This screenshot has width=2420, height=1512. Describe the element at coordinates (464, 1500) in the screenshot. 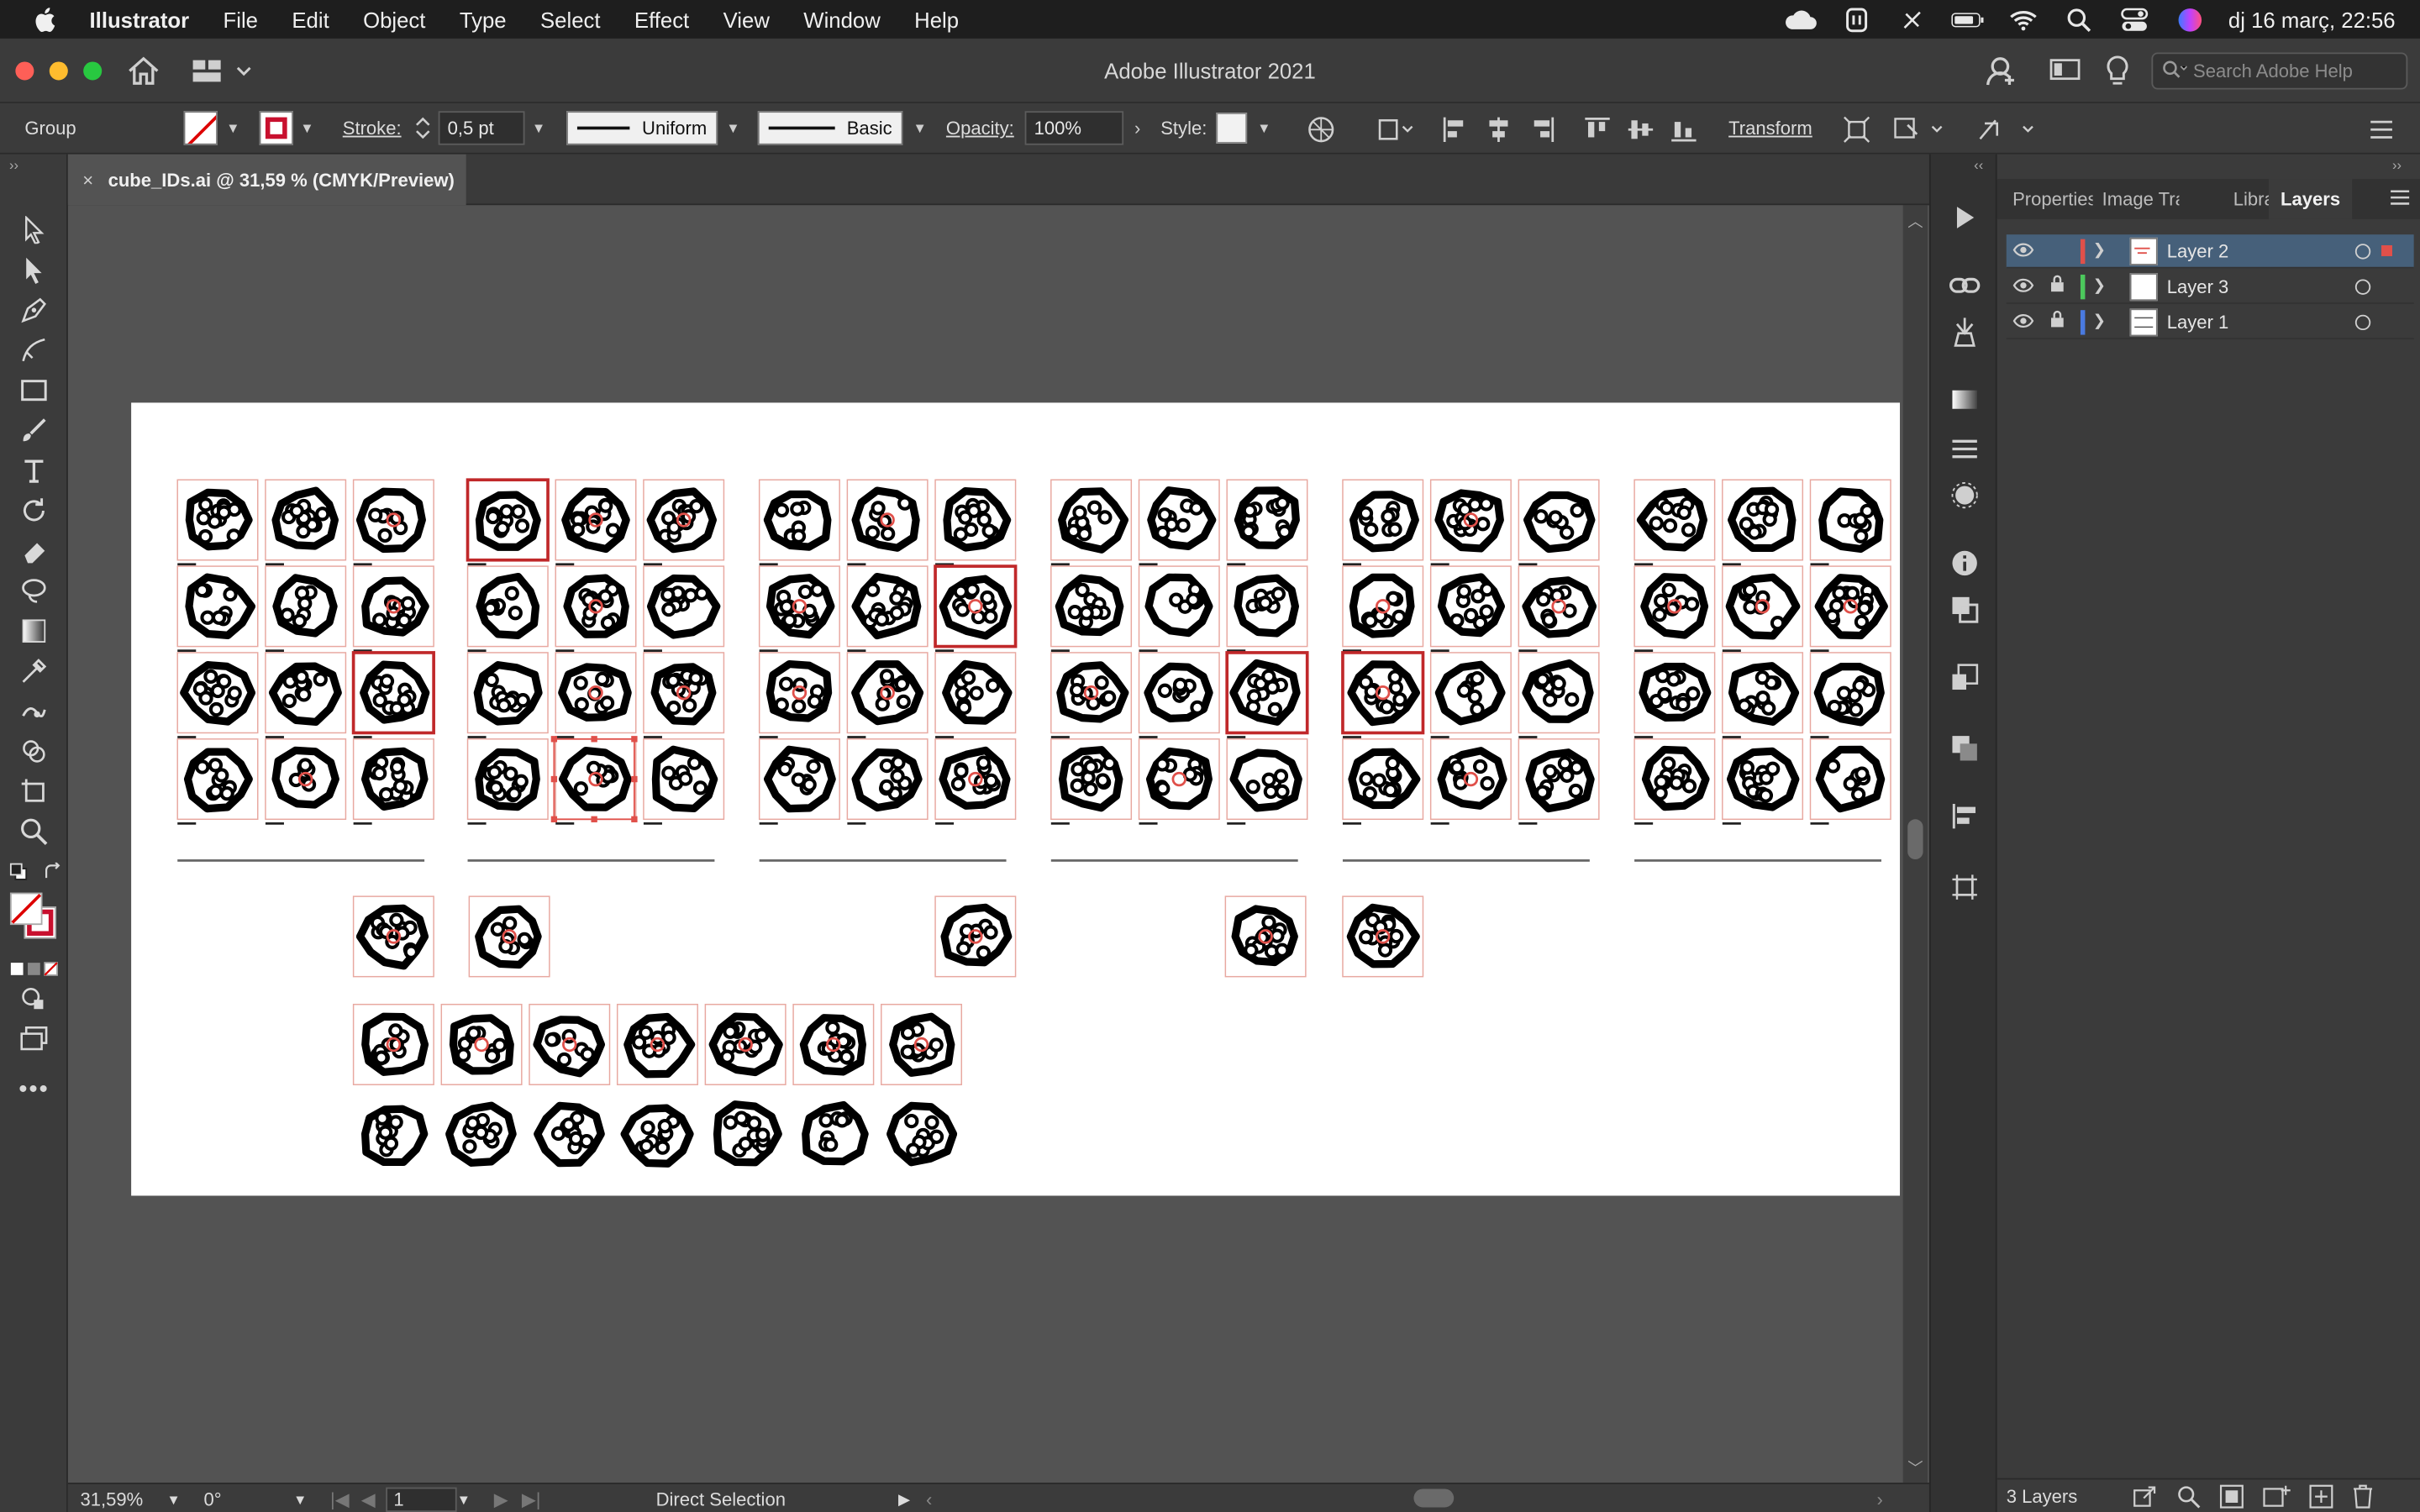

I see `artboard-dropdown: ▼` at that location.